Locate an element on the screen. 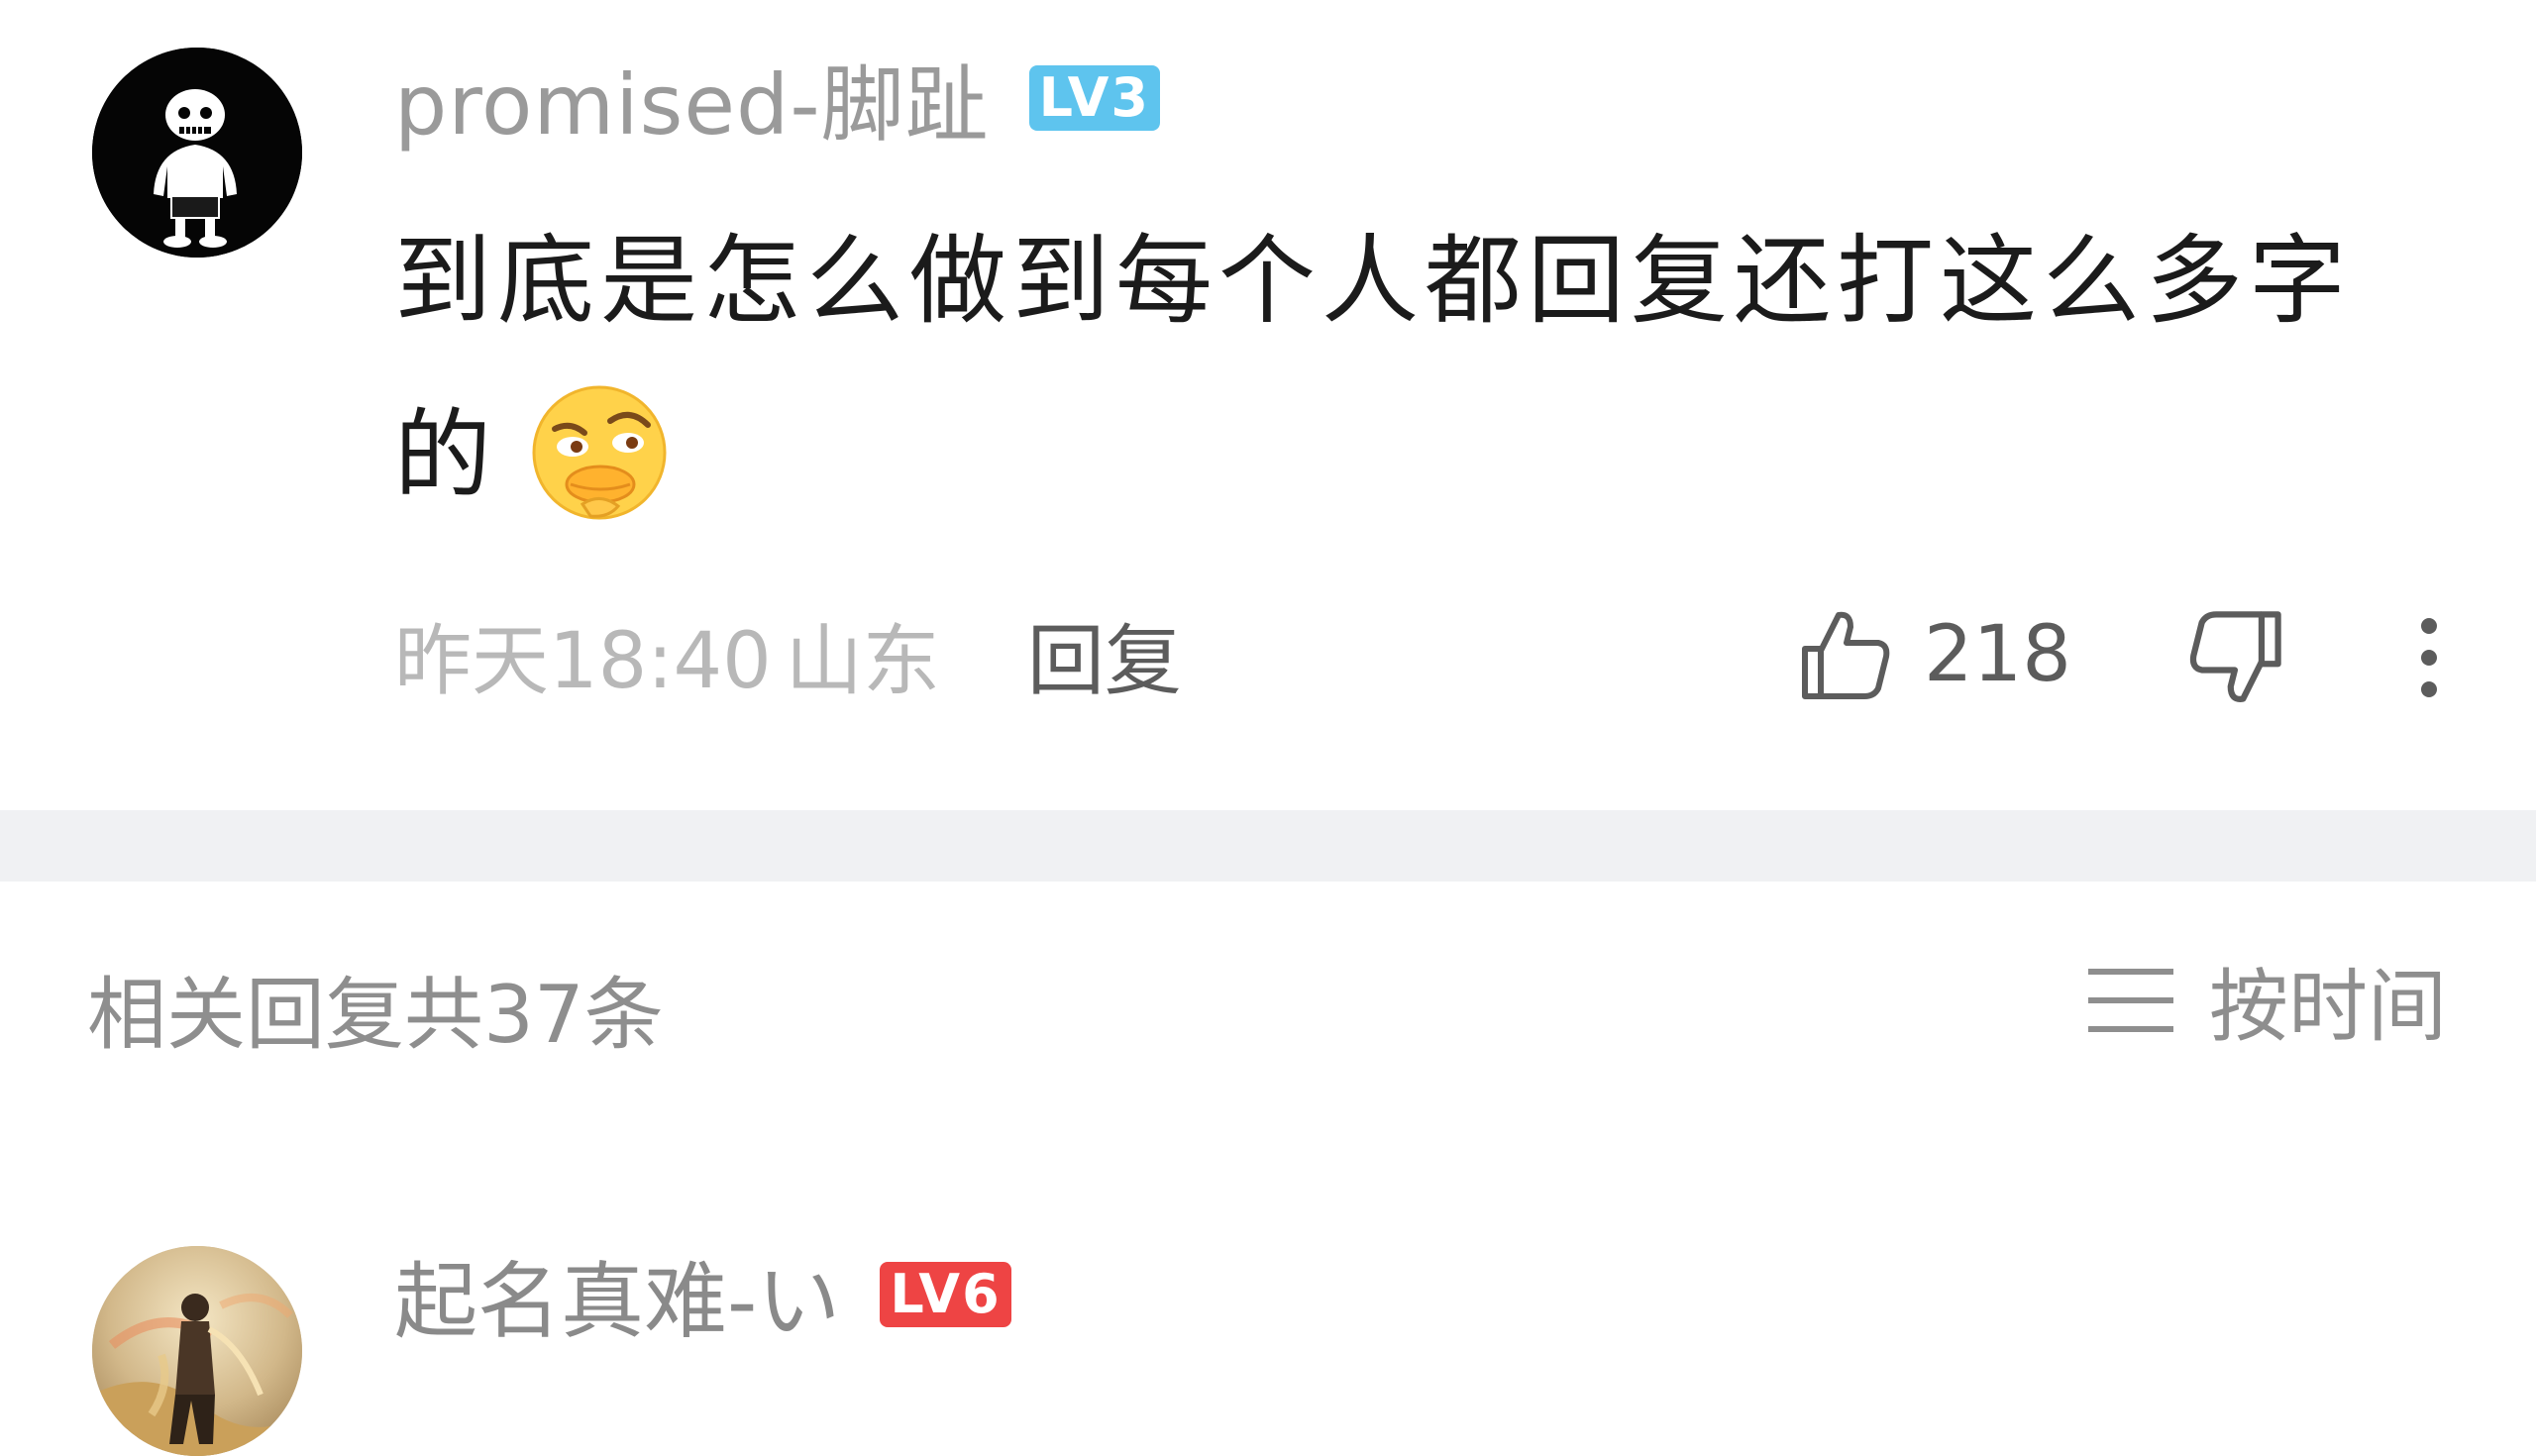 The image size is (2536, 1456). reply-author-row: 起名真难-い LV6 is located at coordinates (702, 1295).